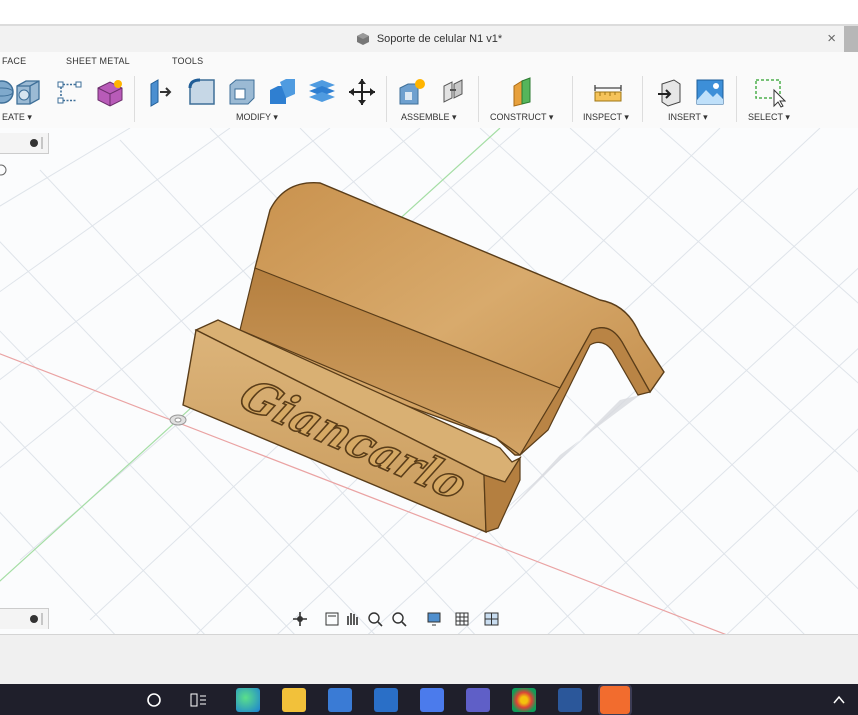 Image resolution: width=858 pixels, height=715 pixels. I want to click on fusion360-icon, so click(615, 699).